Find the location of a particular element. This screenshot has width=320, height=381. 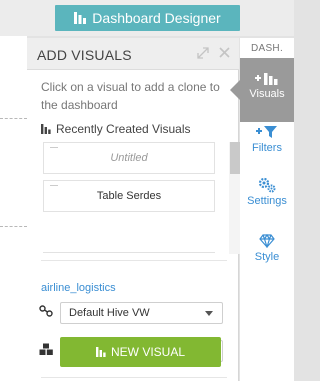

expand-icon is located at coordinates (203, 54).